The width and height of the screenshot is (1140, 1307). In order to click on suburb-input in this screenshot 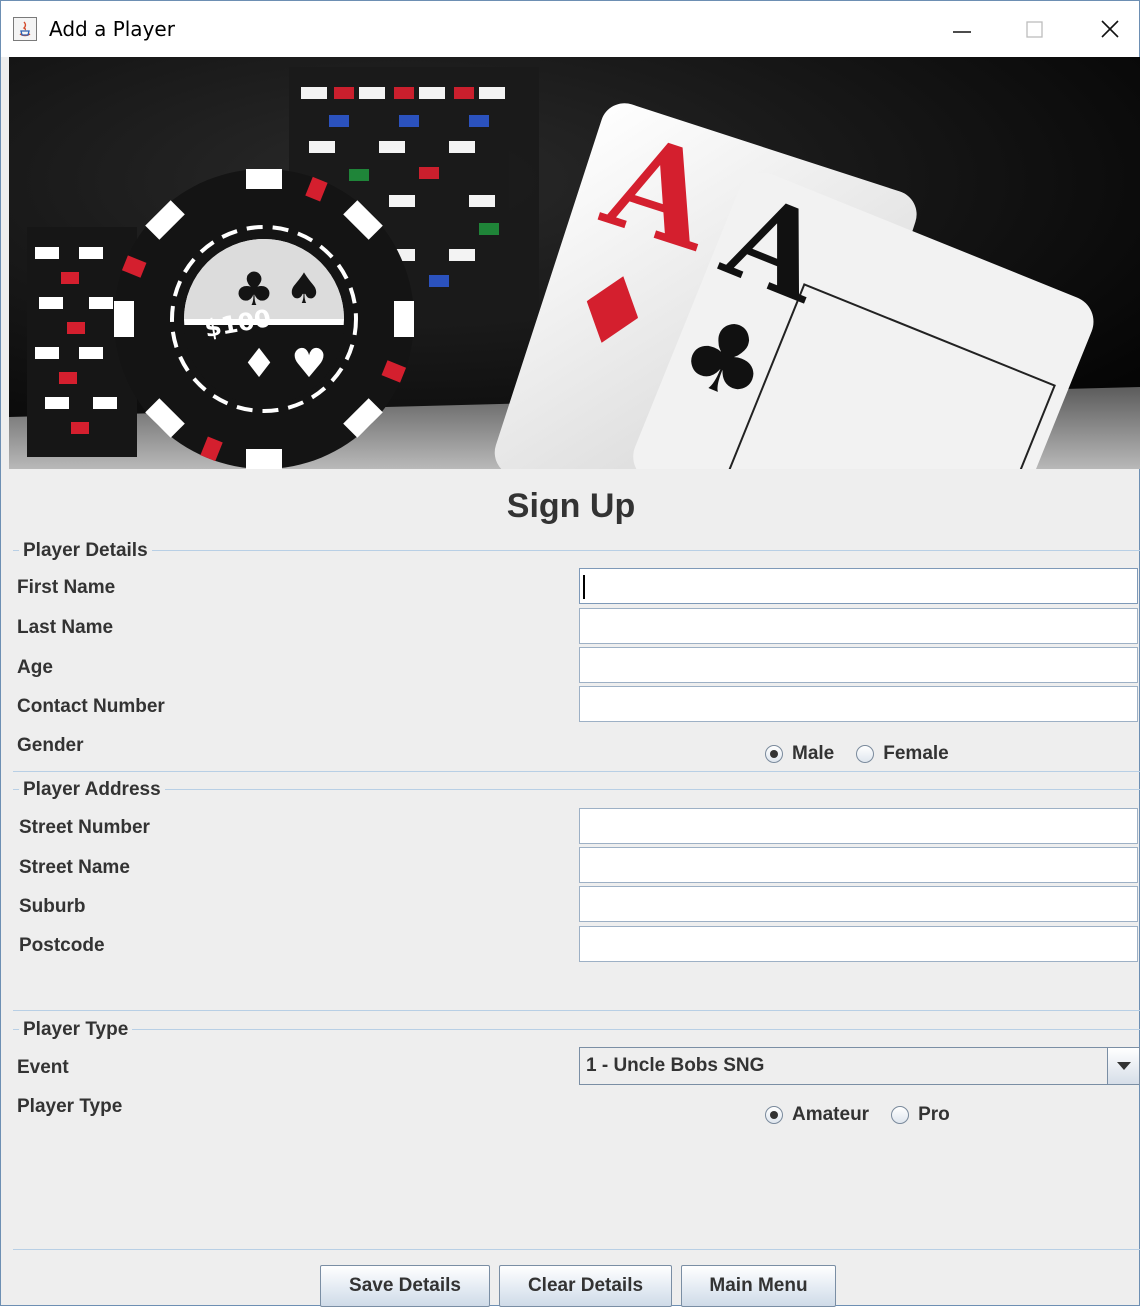, I will do `click(858, 904)`.